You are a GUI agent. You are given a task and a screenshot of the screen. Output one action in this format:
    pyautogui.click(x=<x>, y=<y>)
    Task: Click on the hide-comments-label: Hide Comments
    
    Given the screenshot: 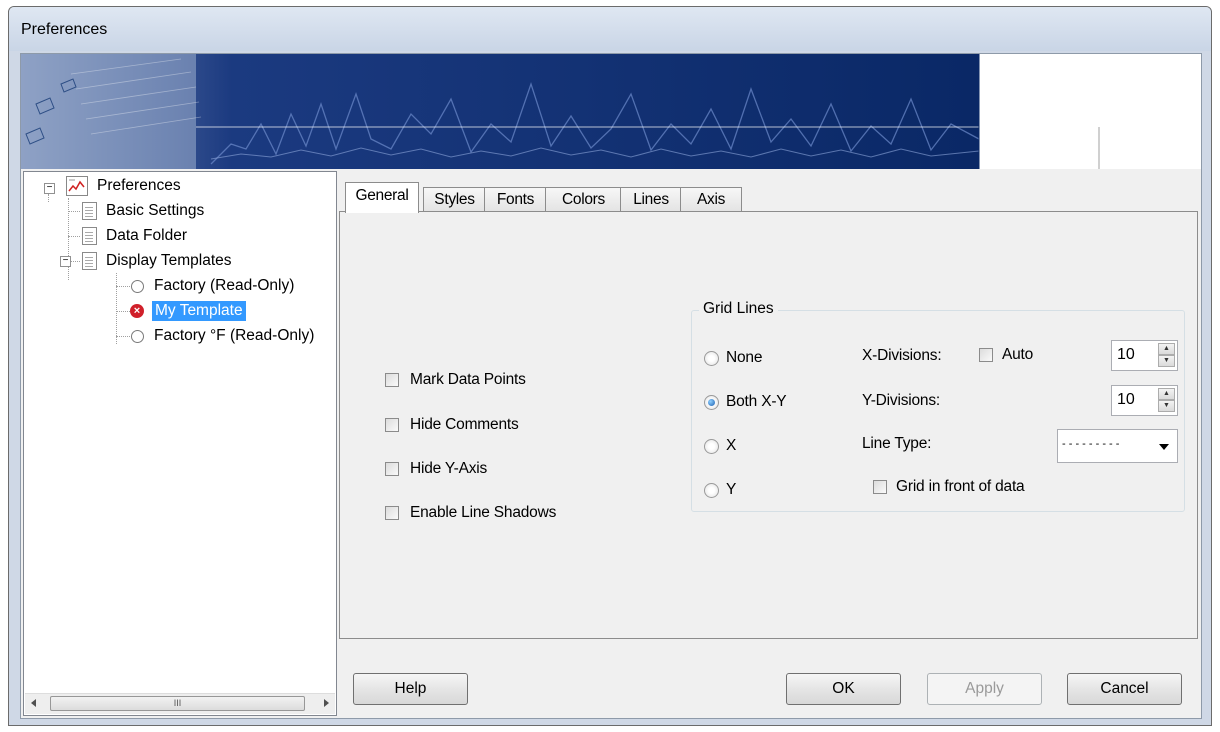 What is the action you would take?
    pyautogui.click(x=464, y=425)
    